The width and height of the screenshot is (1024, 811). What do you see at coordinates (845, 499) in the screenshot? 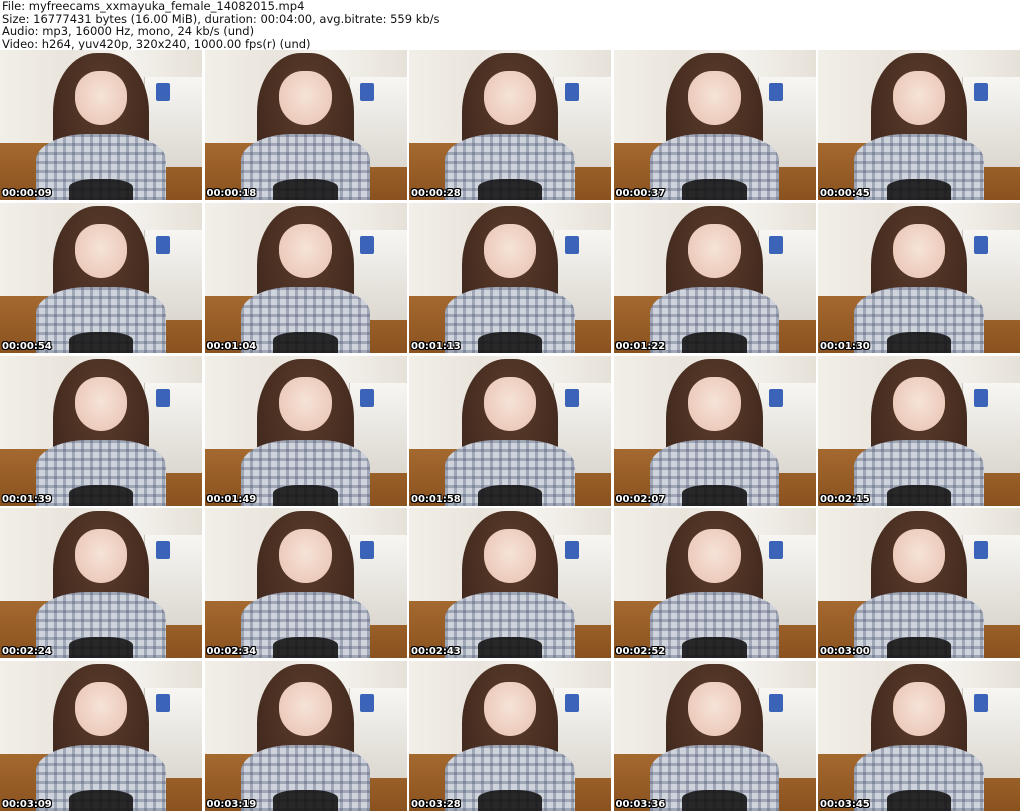
I see `thumbnail-timestamp: 00:02:15` at bounding box center [845, 499].